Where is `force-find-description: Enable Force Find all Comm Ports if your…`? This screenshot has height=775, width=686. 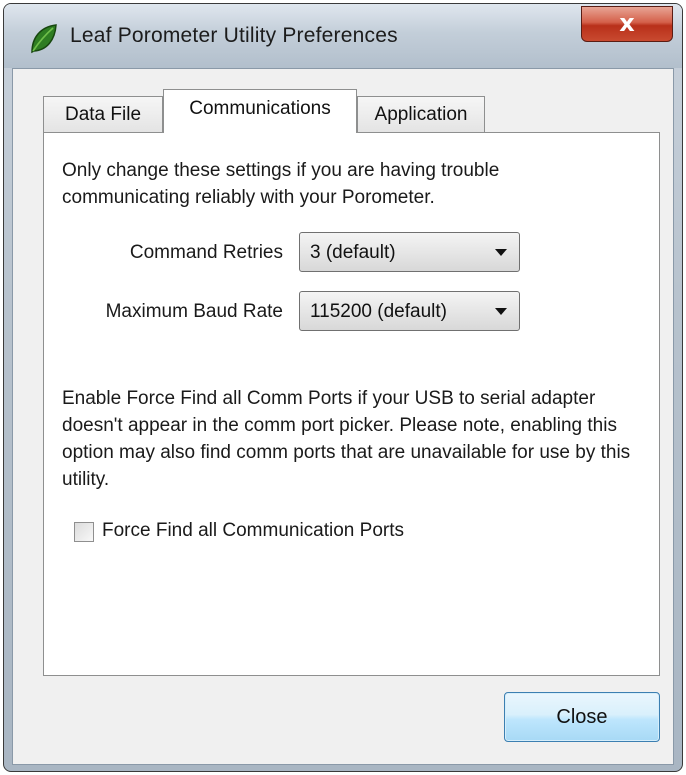 force-find-description: Enable Force Find all Comm Ports if your… is located at coordinates (346, 439).